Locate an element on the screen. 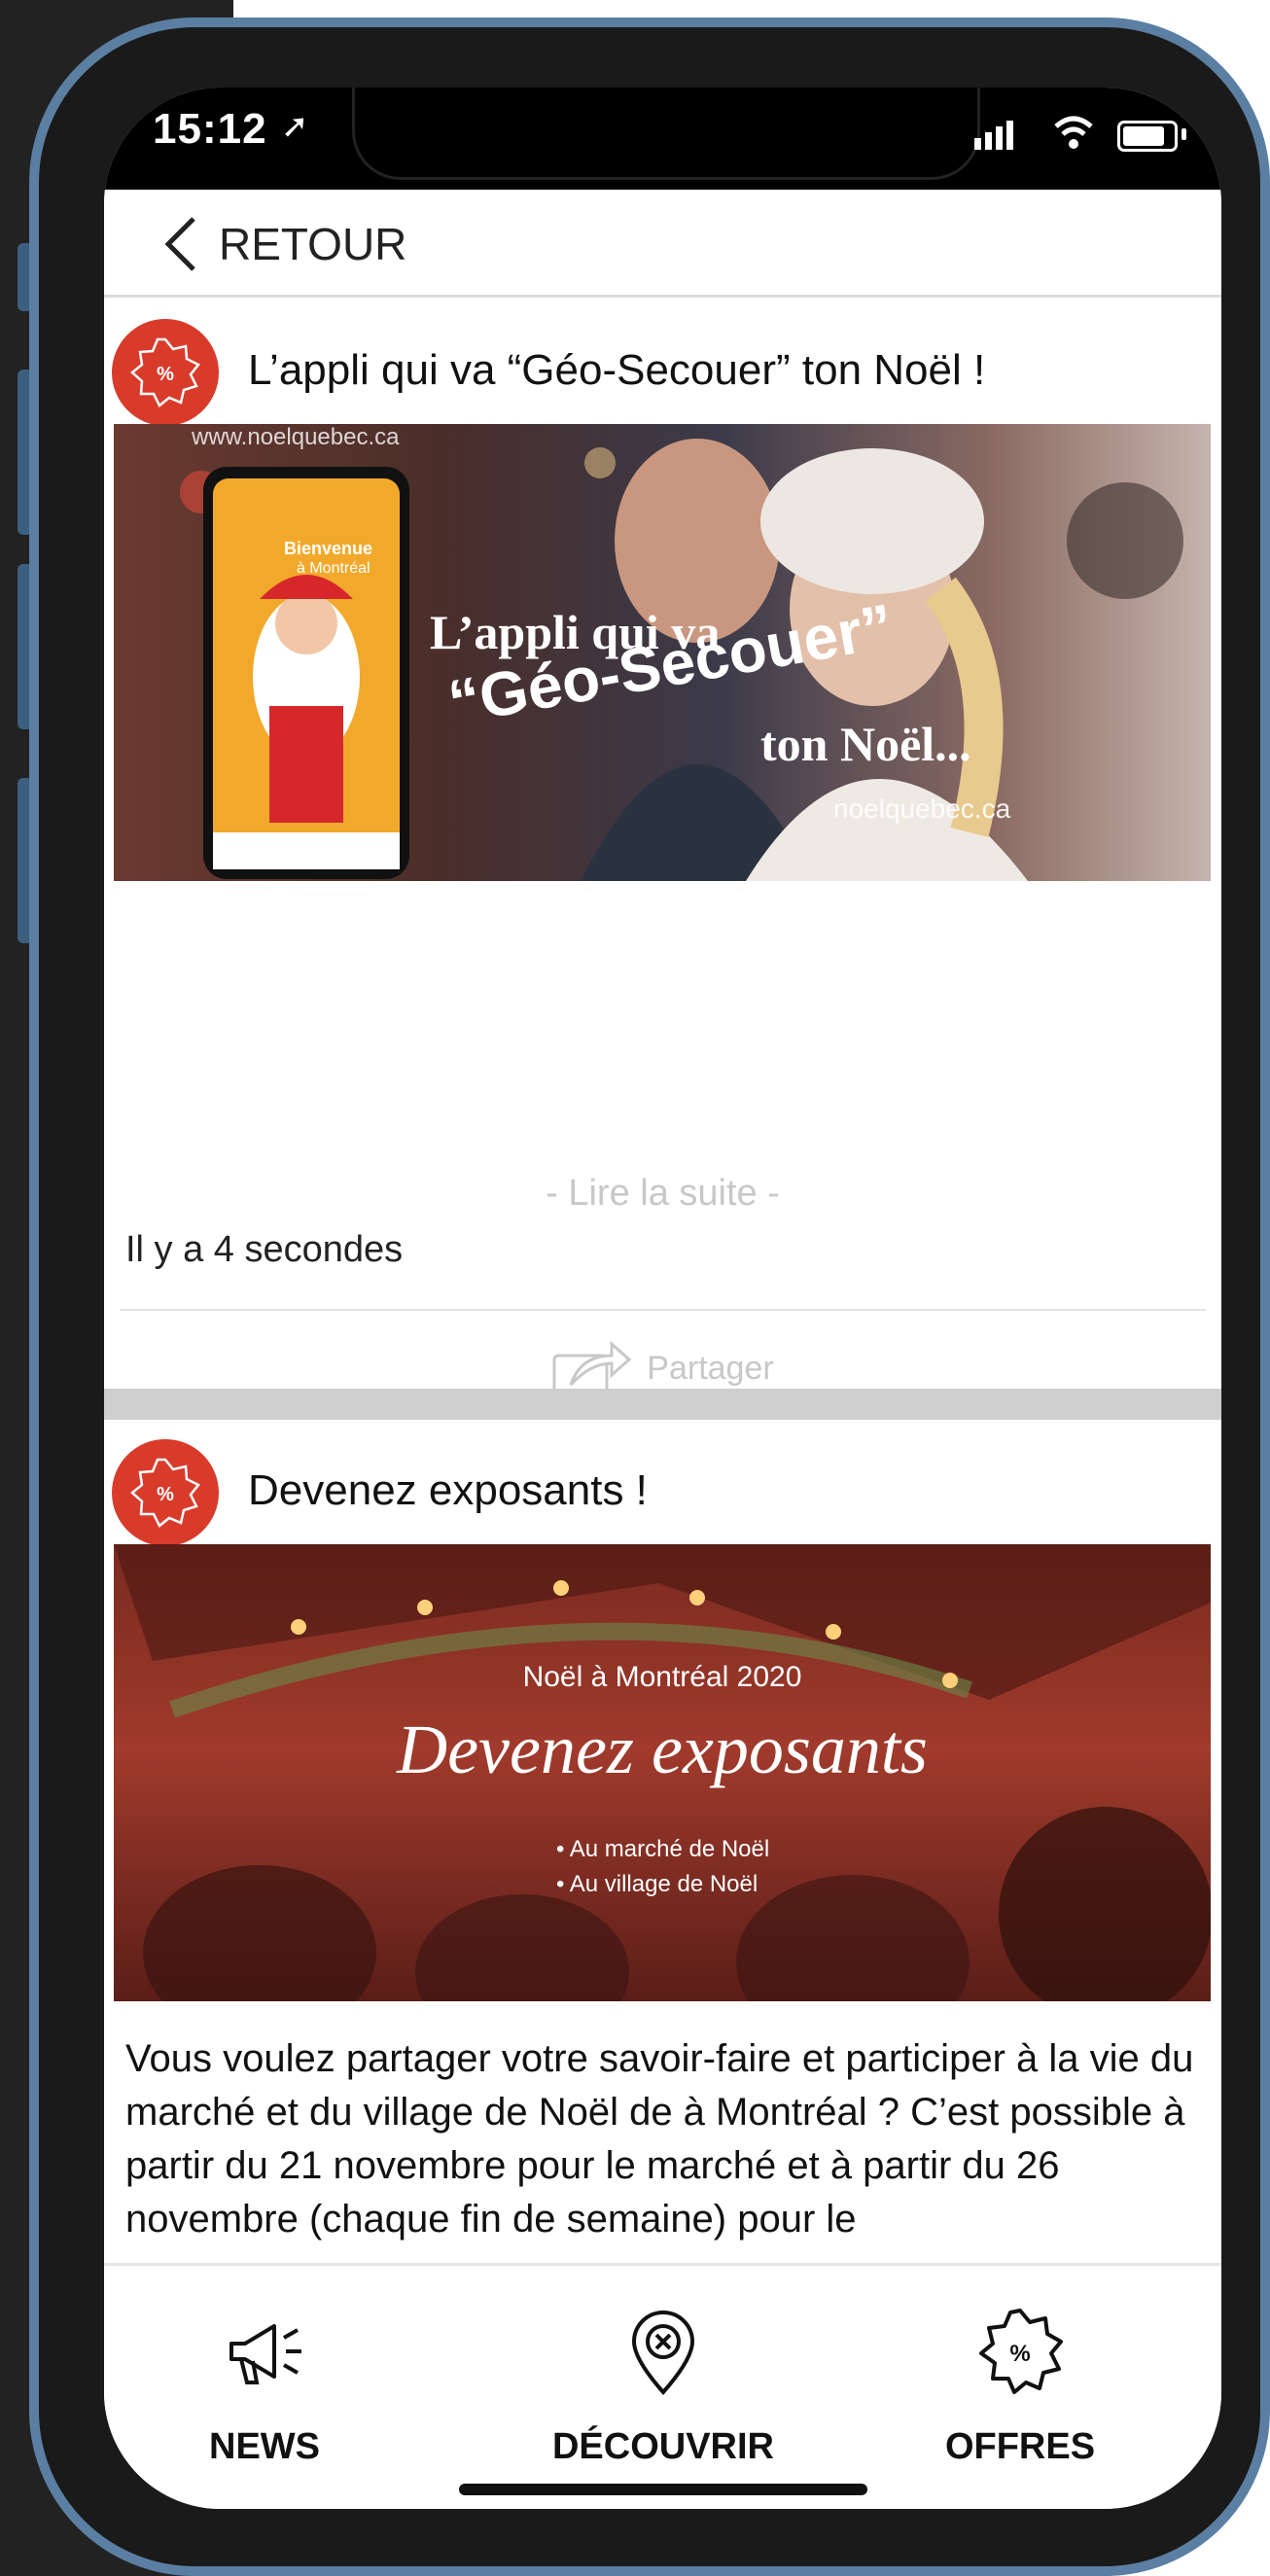 The image size is (1270, 2576). post-title: Devenez exposants ! is located at coordinates (448, 1490).